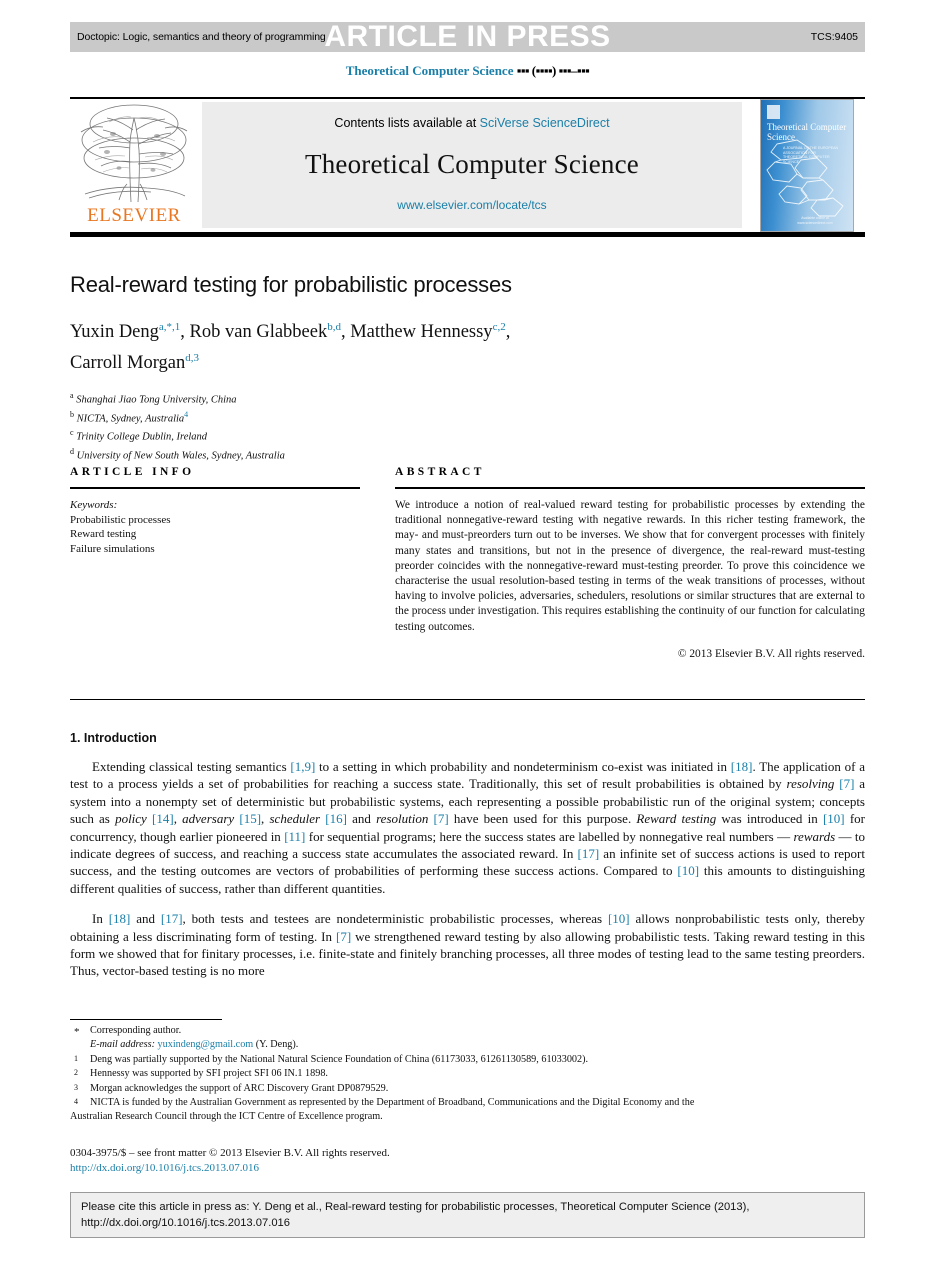 Image resolution: width=935 pixels, height=1266 pixels. Describe the element at coordinates (178, 819) in the screenshot. I see `text-run: ,` at that location.